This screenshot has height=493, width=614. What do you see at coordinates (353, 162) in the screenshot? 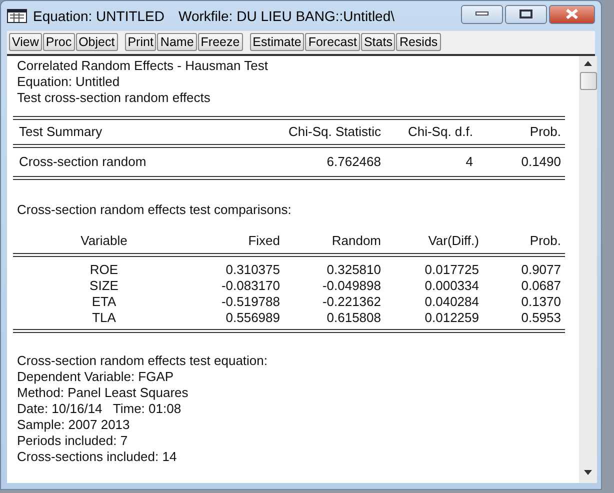
I see `table-cell-text: 6.762468` at bounding box center [353, 162].